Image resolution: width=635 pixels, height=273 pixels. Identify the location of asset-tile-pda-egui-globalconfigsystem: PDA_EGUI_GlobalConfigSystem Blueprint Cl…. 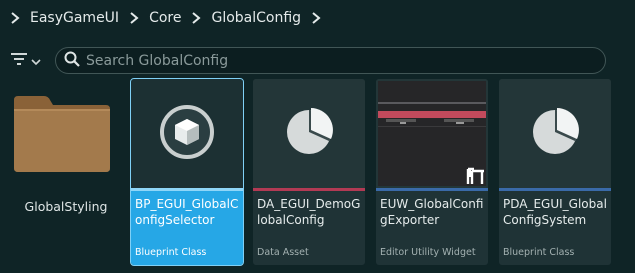
(555, 172).